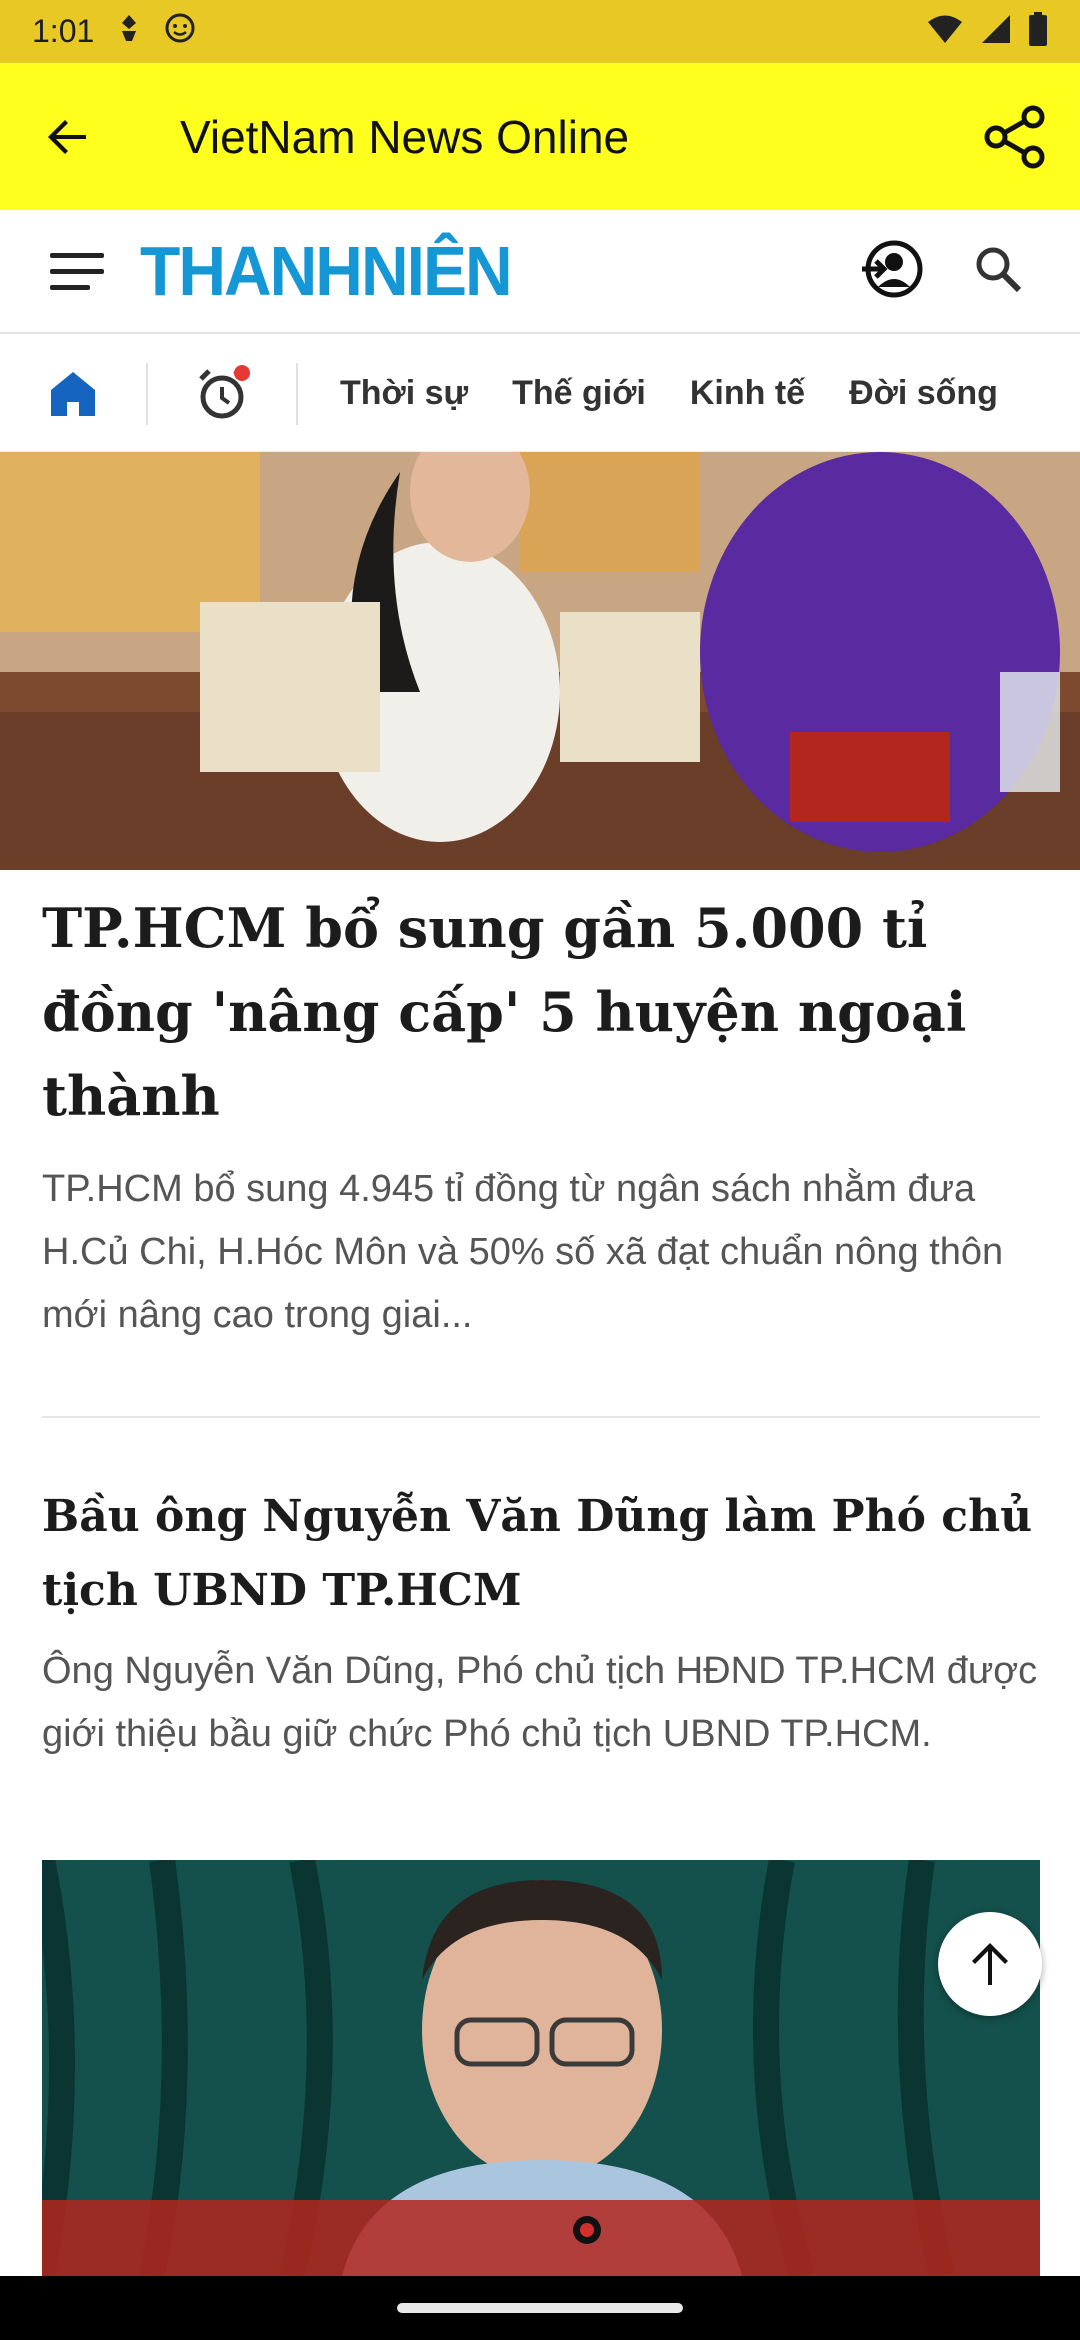 The width and height of the screenshot is (1080, 2340). I want to click on share-button, so click(1015, 136).